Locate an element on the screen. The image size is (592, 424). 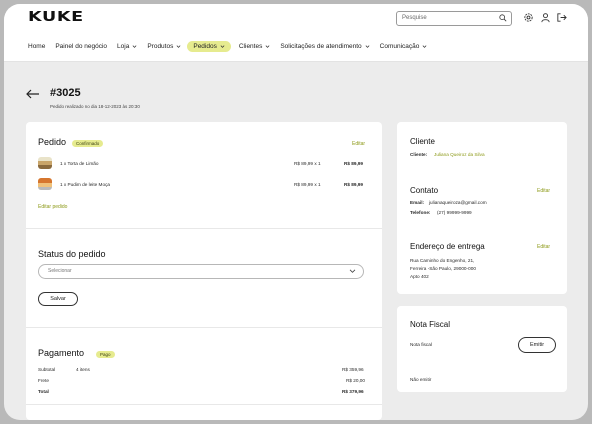
subtotal-label: Subtotal is located at coordinates (47, 369).